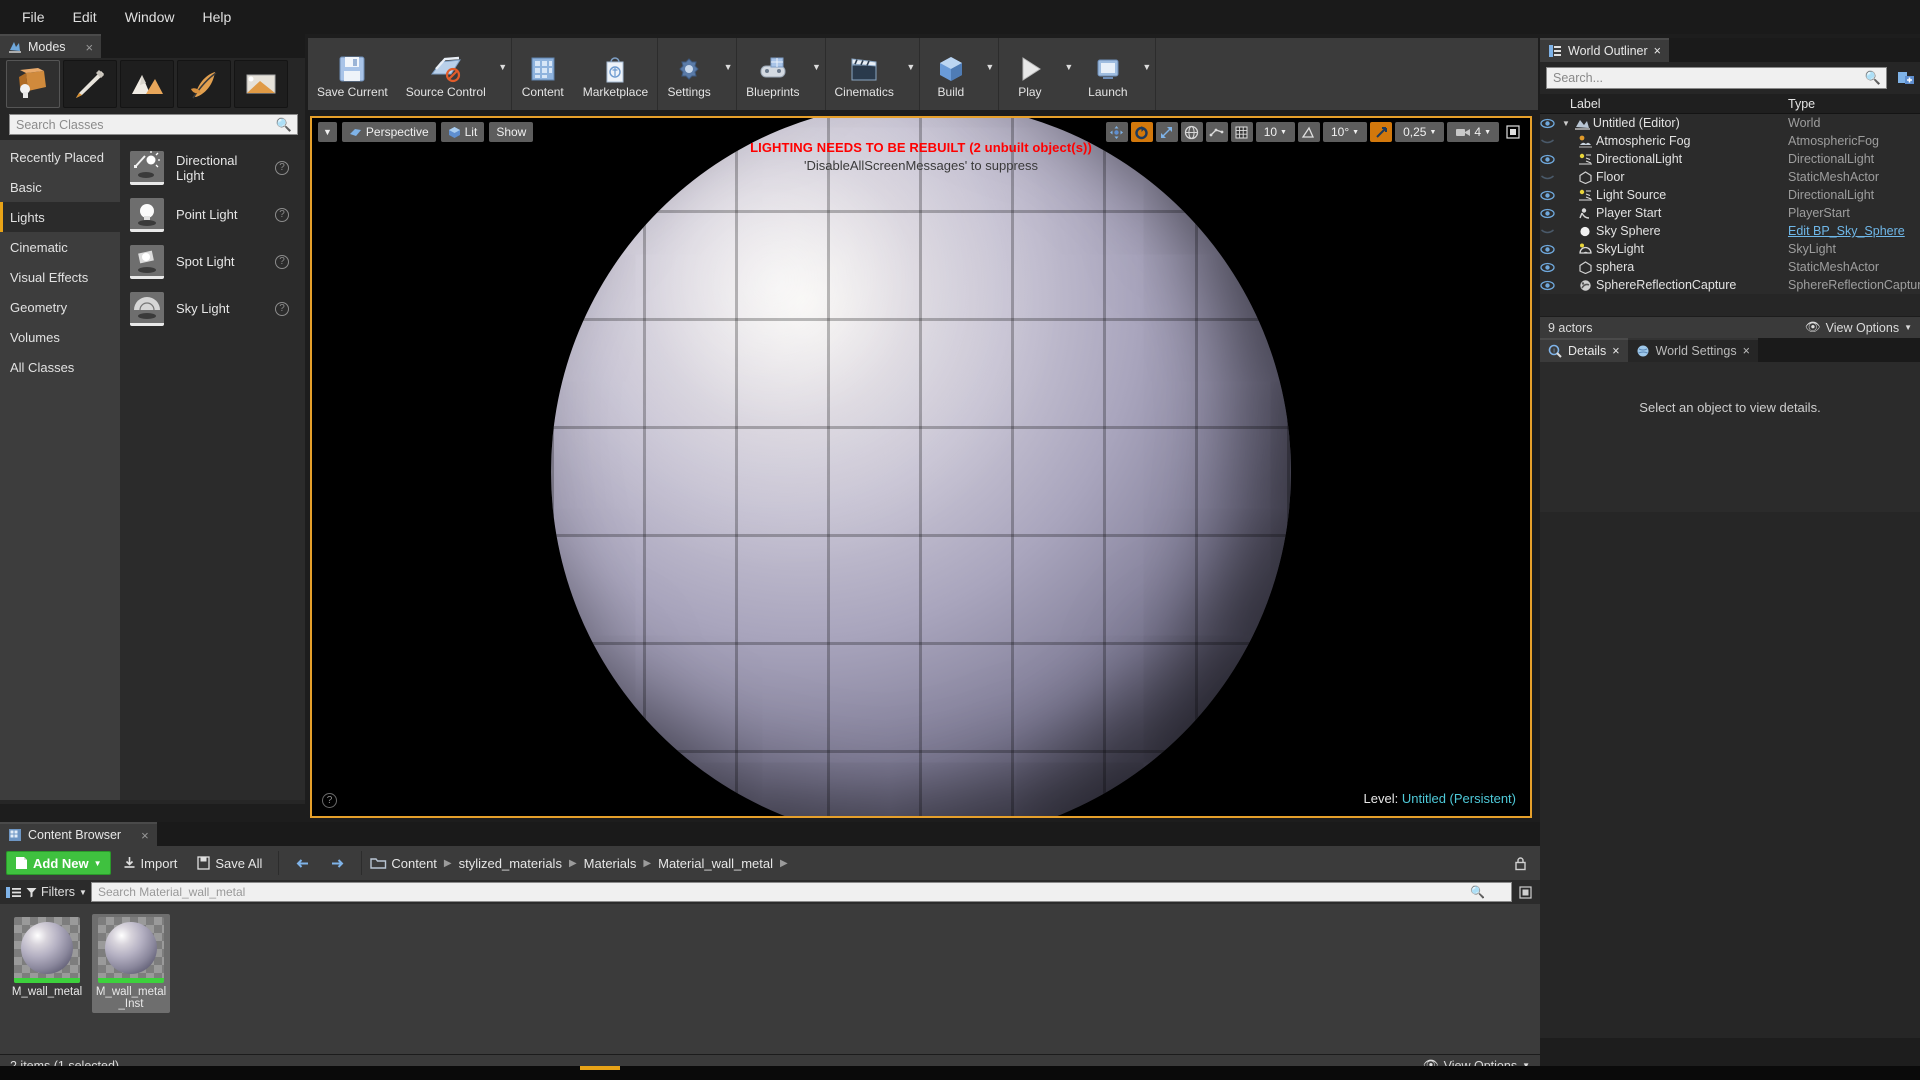 Image resolution: width=1920 pixels, height=1080 pixels. Describe the element at coordinates (60, 307) in the screenshot. I see `category-geometry: Geometry` at that location.